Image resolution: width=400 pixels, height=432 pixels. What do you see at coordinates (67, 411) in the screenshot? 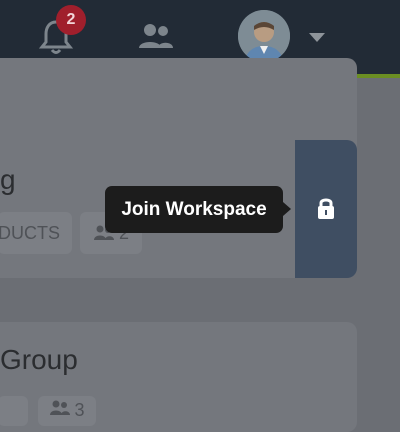
I see `workspace-card-members-tag: 3` at bounding box center [67, 411].